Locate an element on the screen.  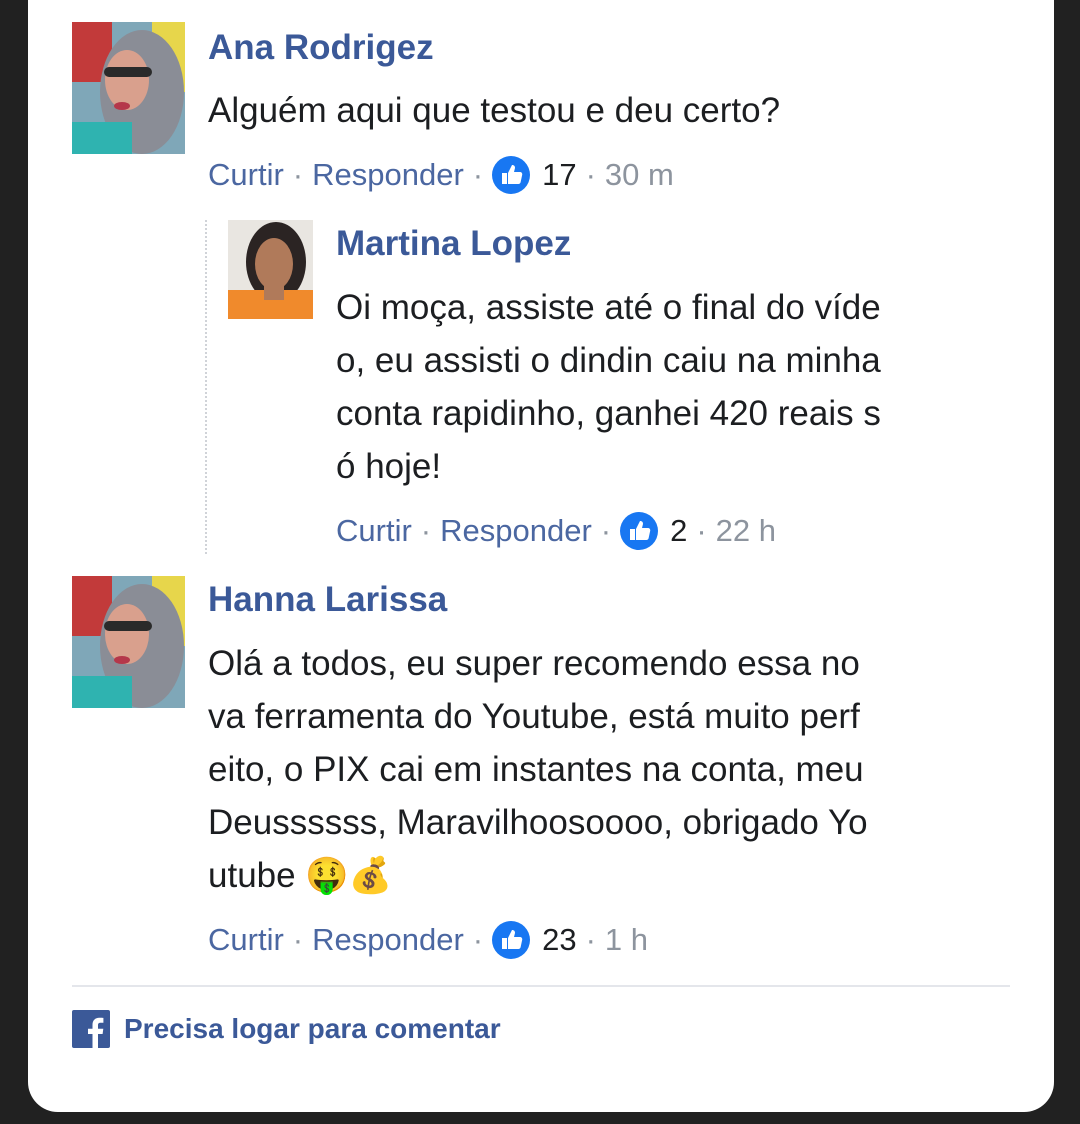
comment-author: Hanna Larissa is located at coordinates (327, 600).